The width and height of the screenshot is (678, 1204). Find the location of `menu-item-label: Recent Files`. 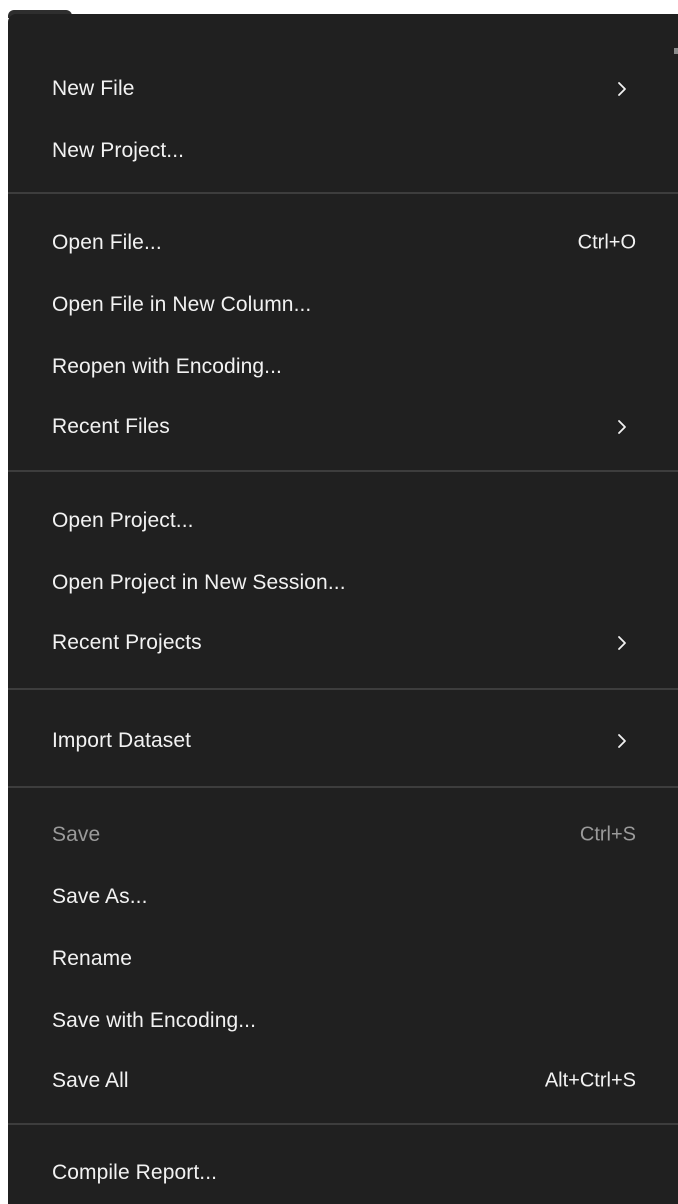

menu-item-label: Recent Files is located at coordinates (111, 426).